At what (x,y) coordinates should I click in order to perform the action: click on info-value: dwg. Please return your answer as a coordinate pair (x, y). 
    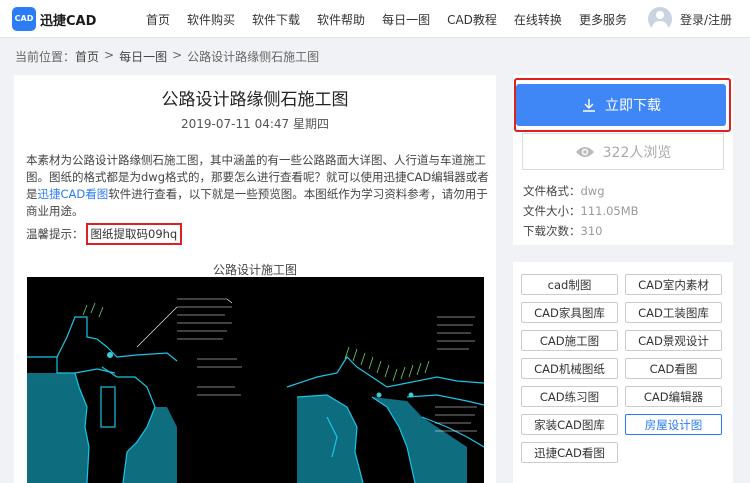
    Looking at the image, I should click on (592, 191).